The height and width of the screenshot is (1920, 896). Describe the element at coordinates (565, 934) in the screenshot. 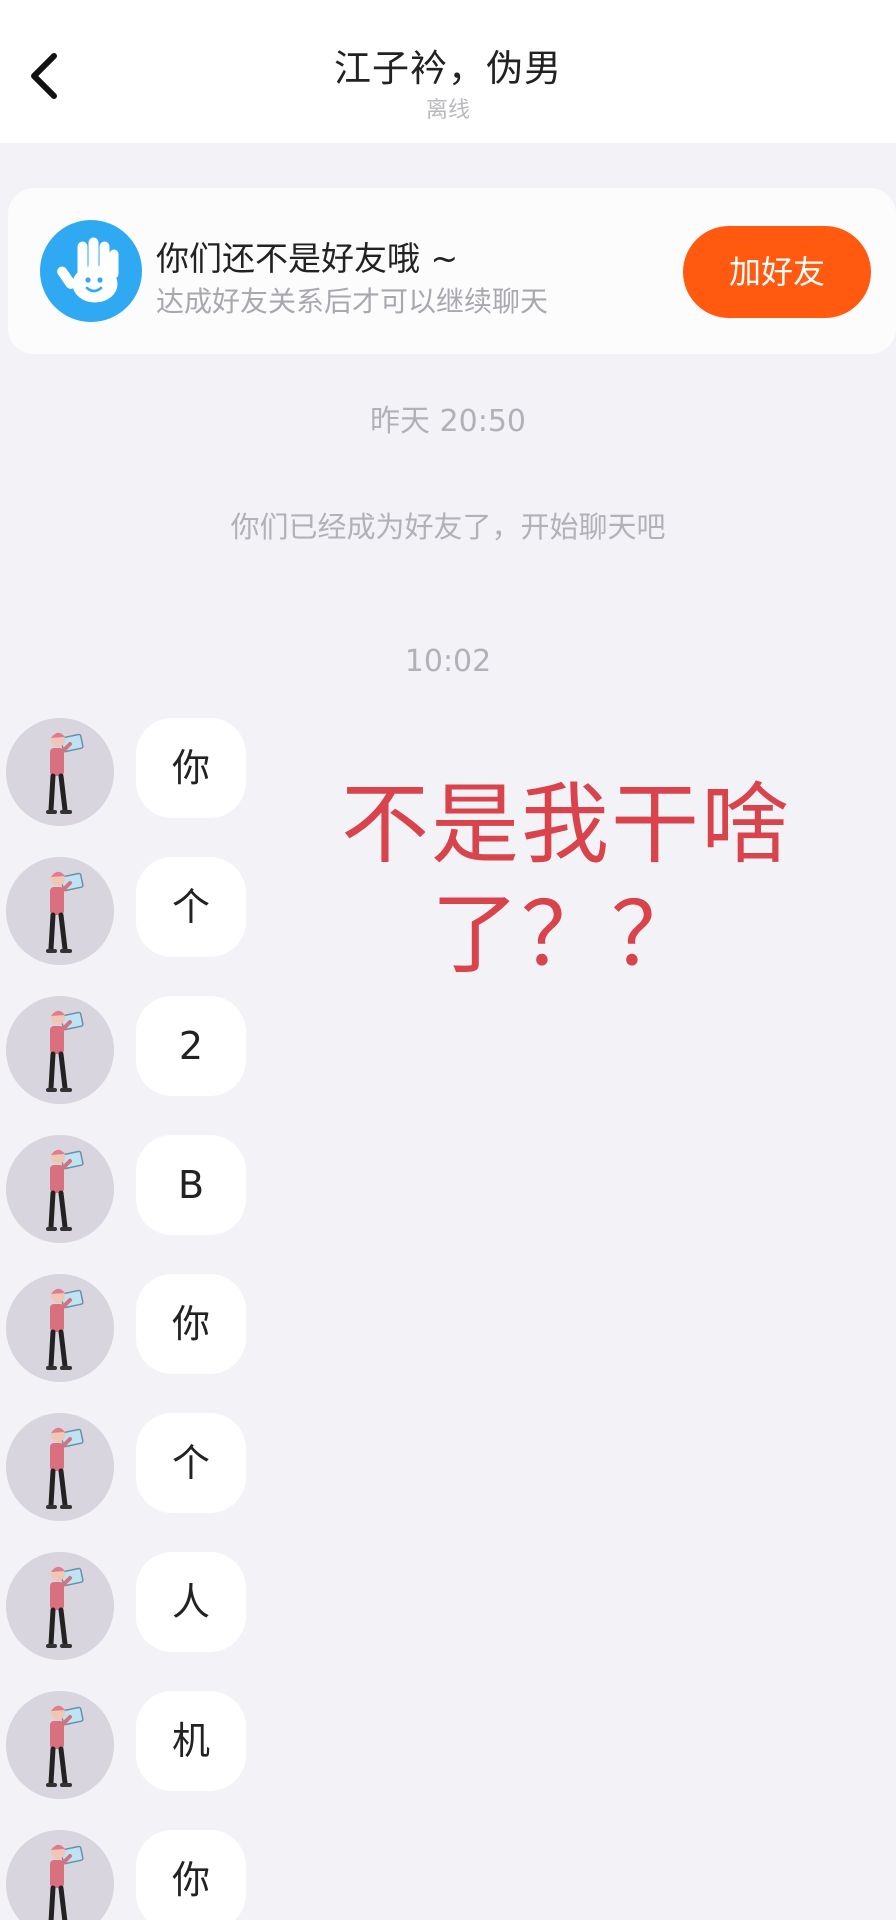

I see `overlay-caption-line: 了？？` at that location.